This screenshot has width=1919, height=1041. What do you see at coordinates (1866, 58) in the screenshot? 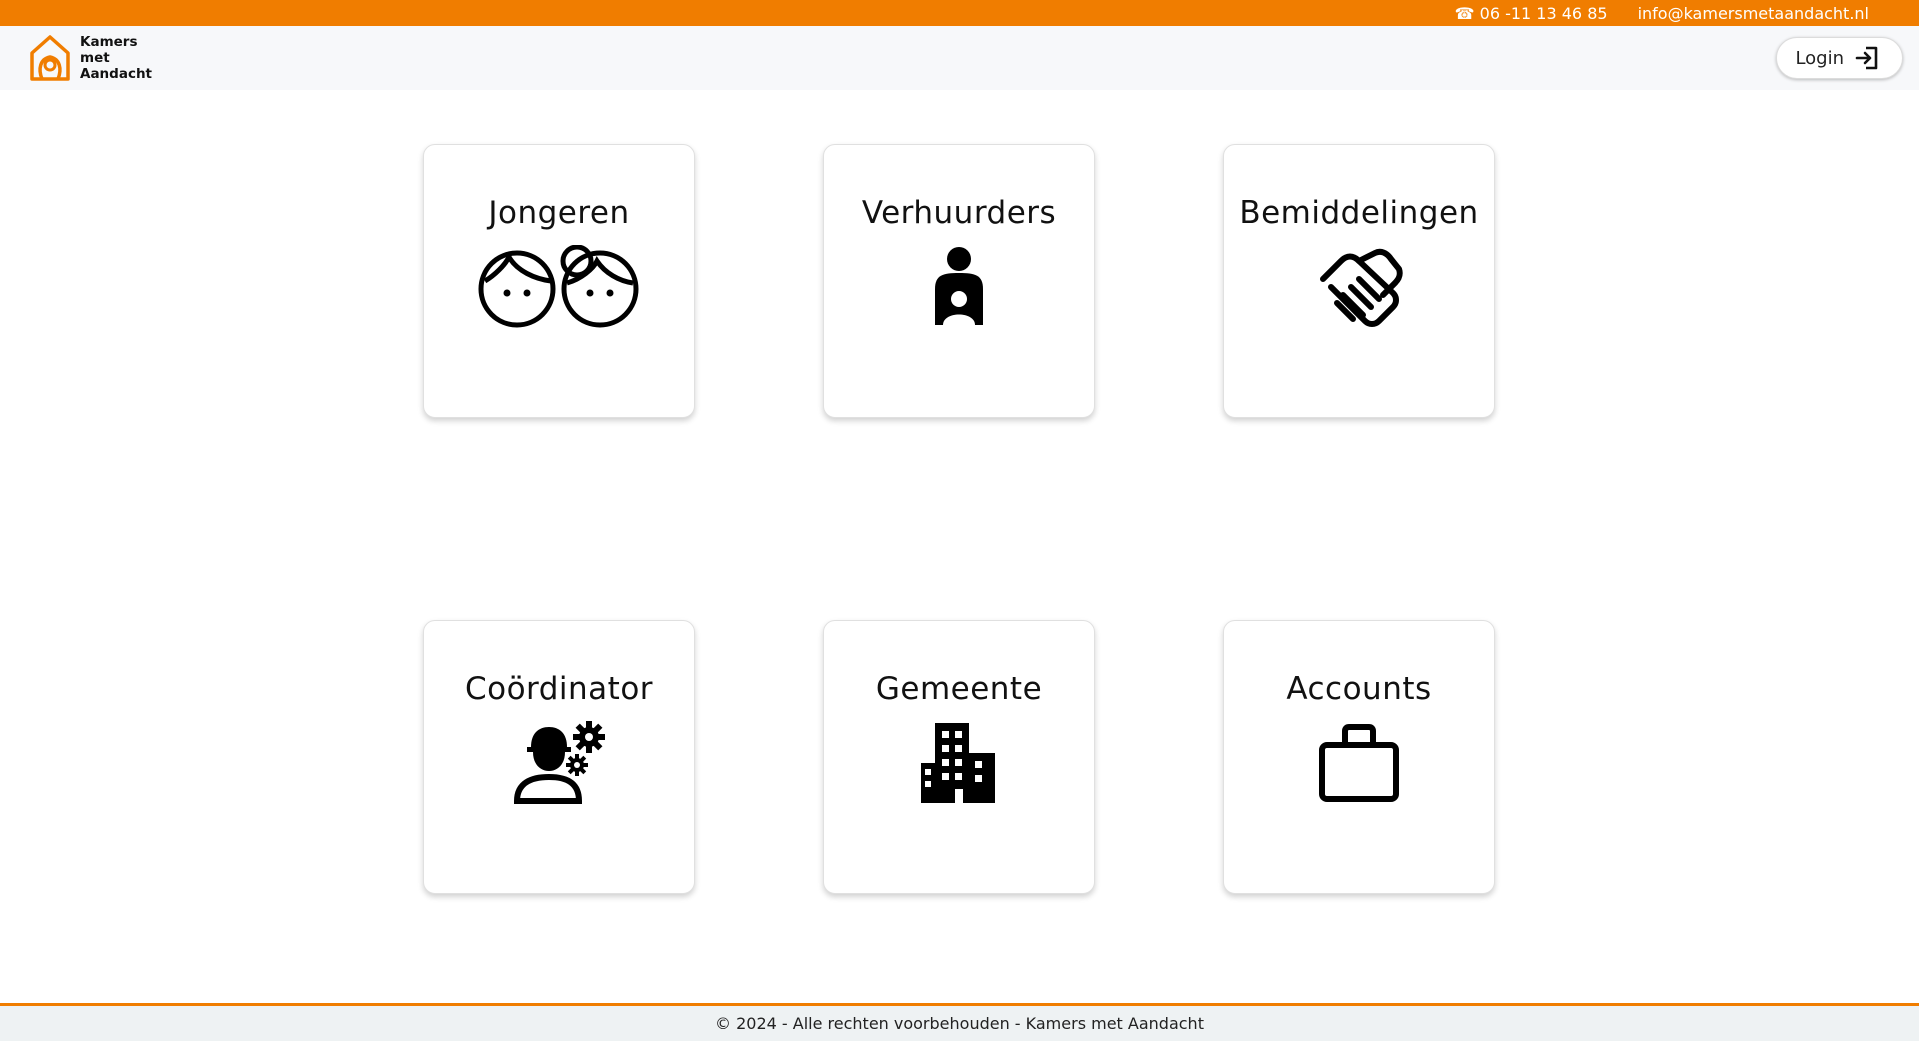
I see `login-arrow-icon` at bounding box center [1866, 58].